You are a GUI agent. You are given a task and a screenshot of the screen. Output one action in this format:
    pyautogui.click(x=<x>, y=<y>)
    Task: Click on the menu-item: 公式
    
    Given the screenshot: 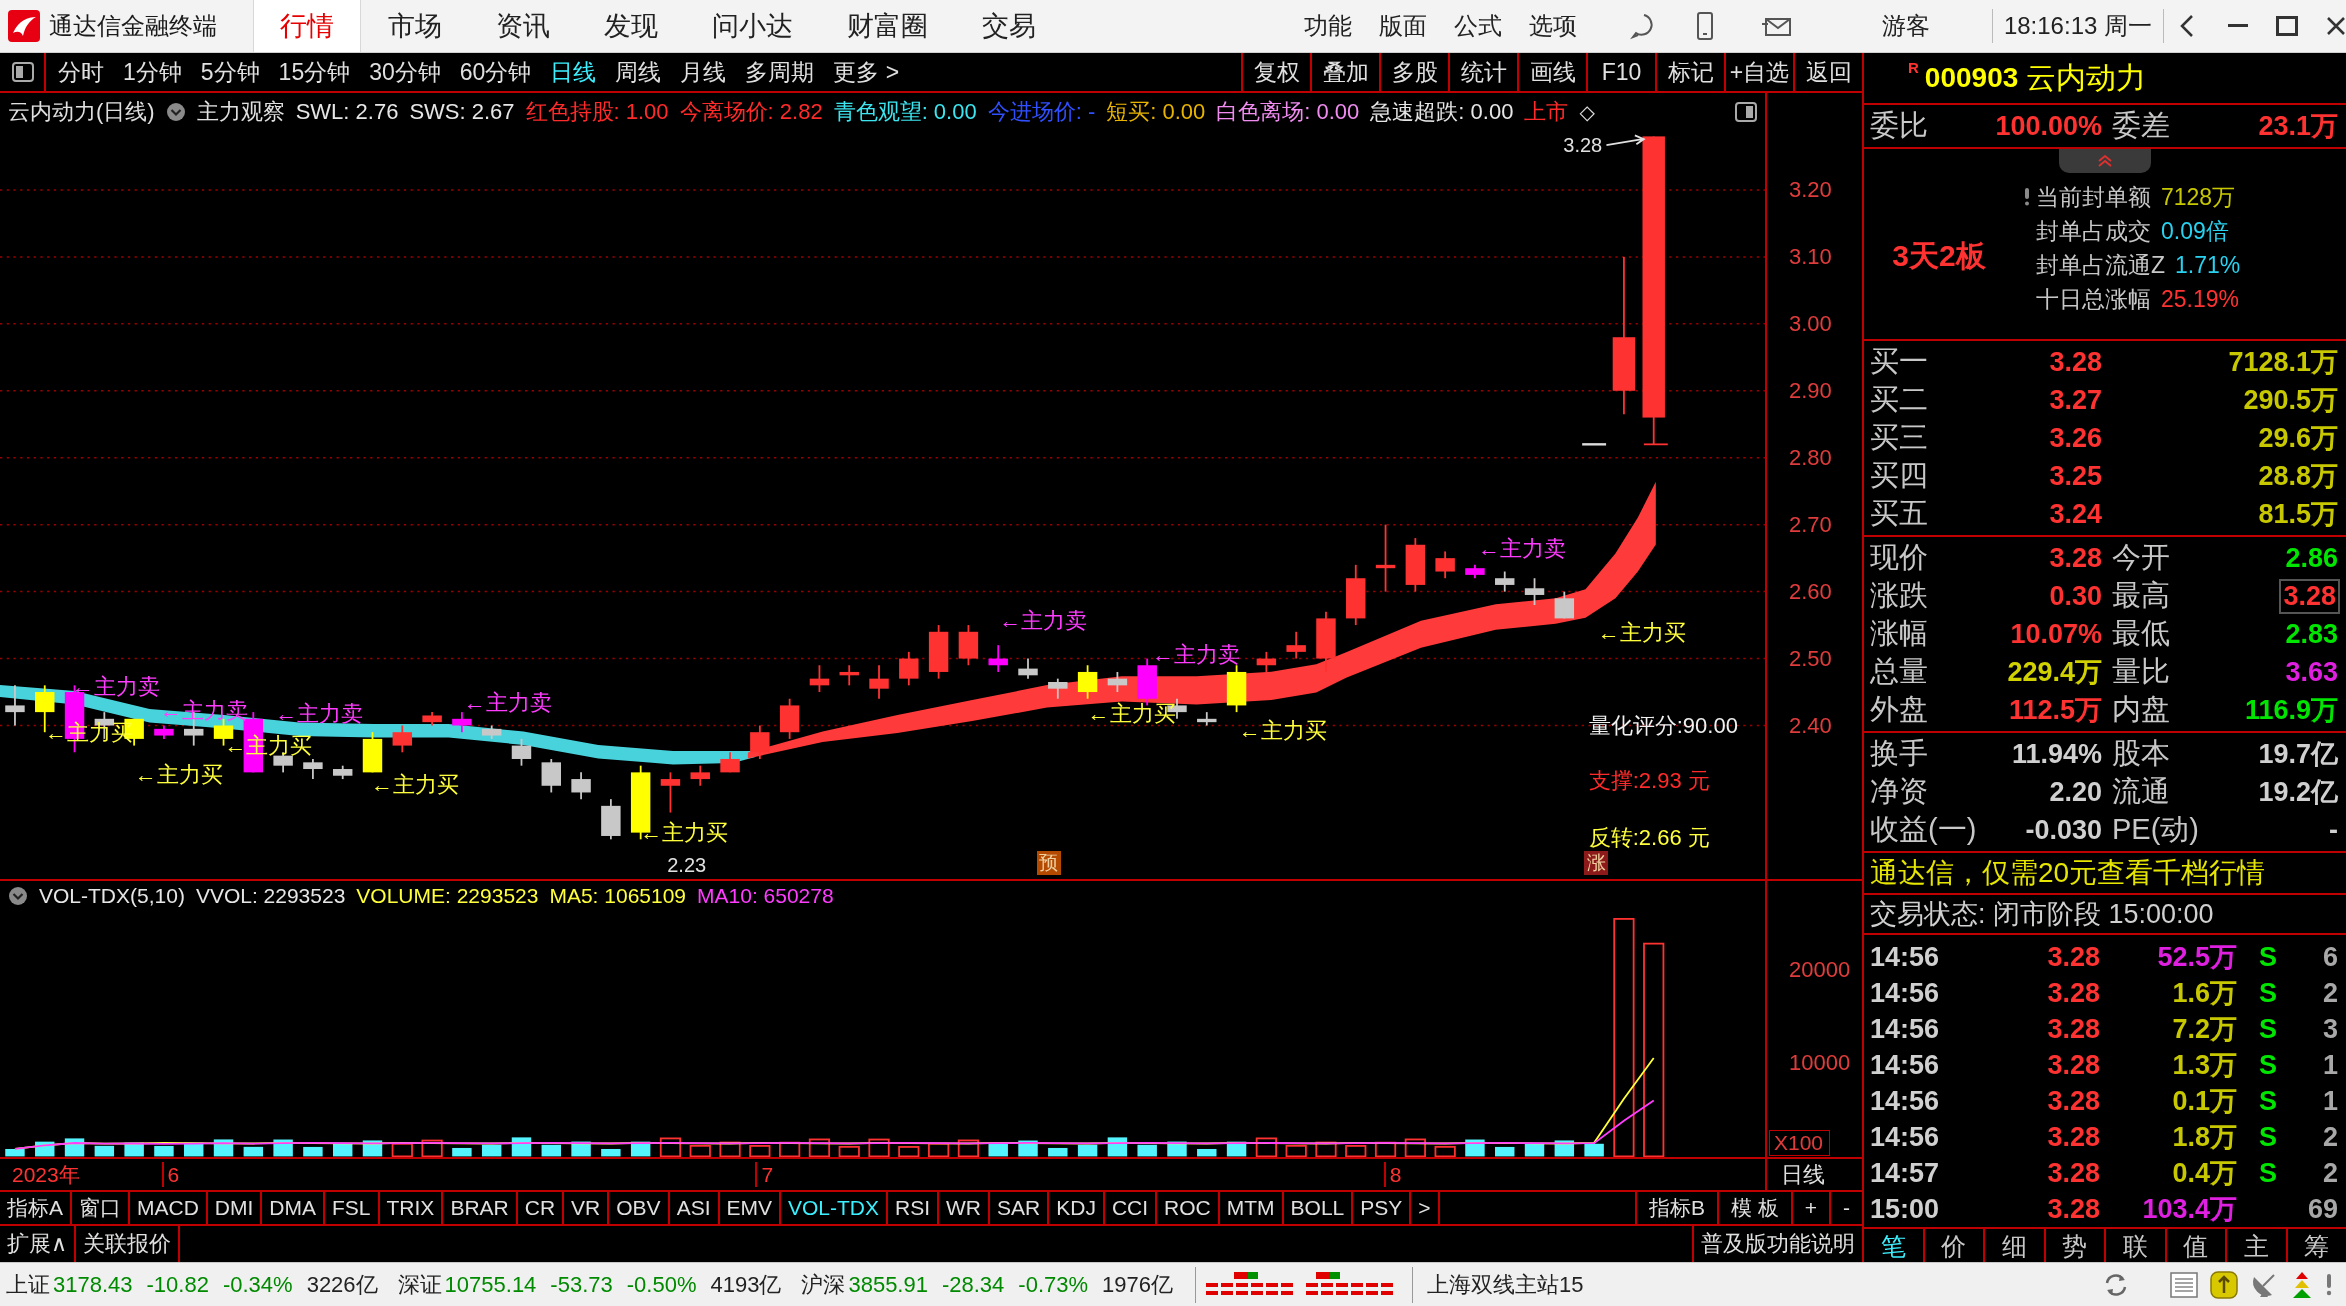 What is the action you would take?
    pyautogui.click(x=1477, y=26)
    